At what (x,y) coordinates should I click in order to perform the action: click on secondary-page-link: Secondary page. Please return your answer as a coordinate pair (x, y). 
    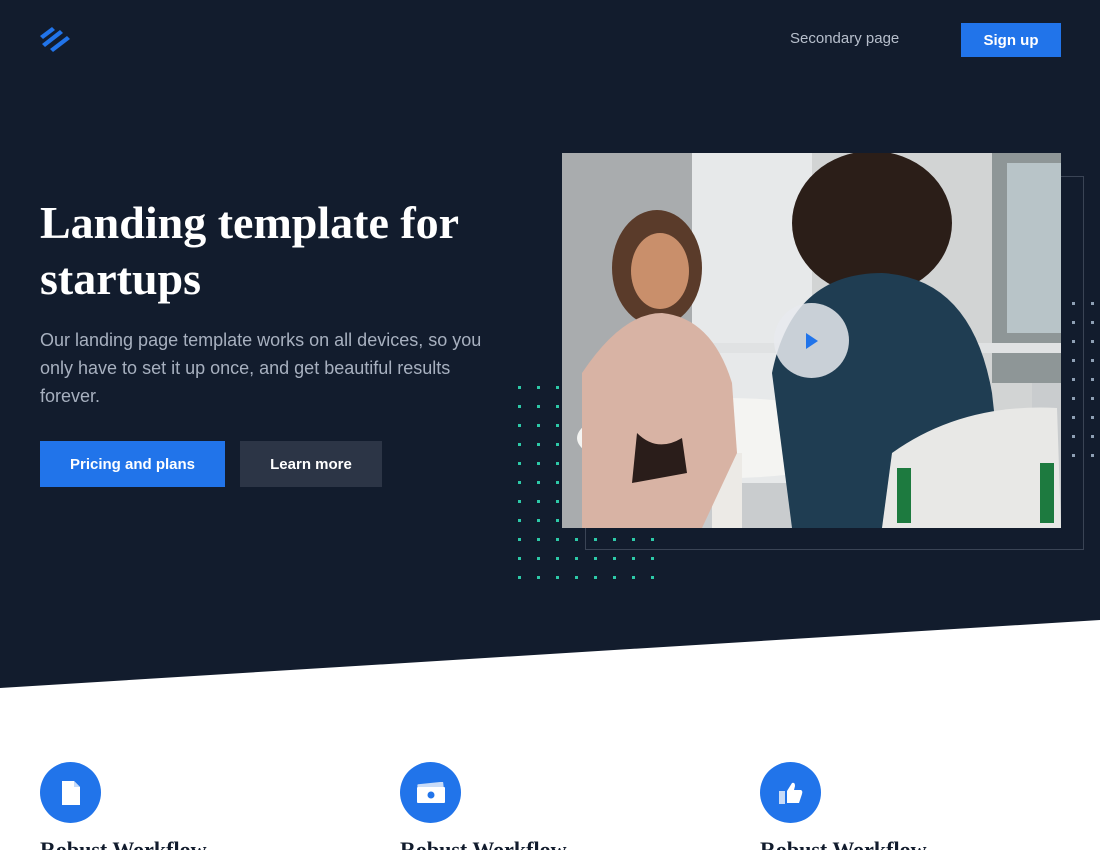
    Looking at the image, I should click on (844, 38).